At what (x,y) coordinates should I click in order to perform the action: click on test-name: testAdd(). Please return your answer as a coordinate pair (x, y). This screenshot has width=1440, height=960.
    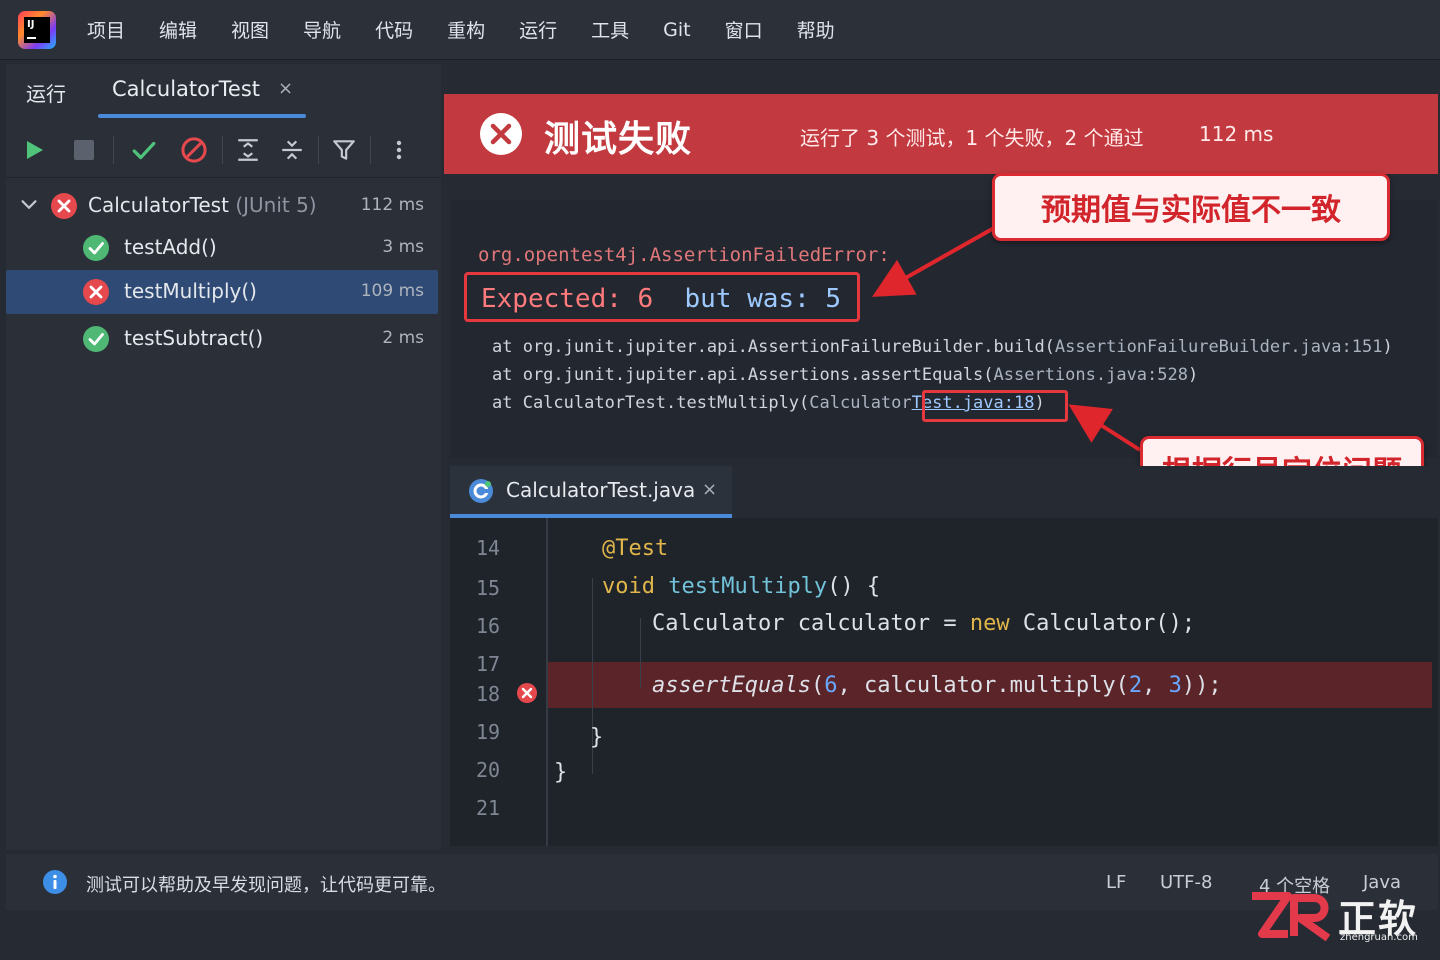
    Looking at the image, I should click on (170, 247).